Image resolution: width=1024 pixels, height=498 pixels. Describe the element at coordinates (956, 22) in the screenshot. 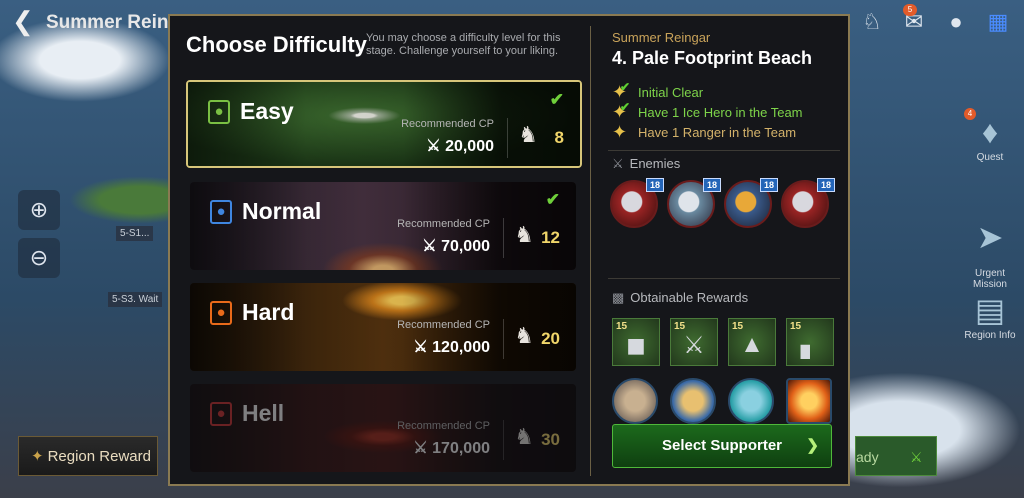

I see `chat-icon: ●` at that location.